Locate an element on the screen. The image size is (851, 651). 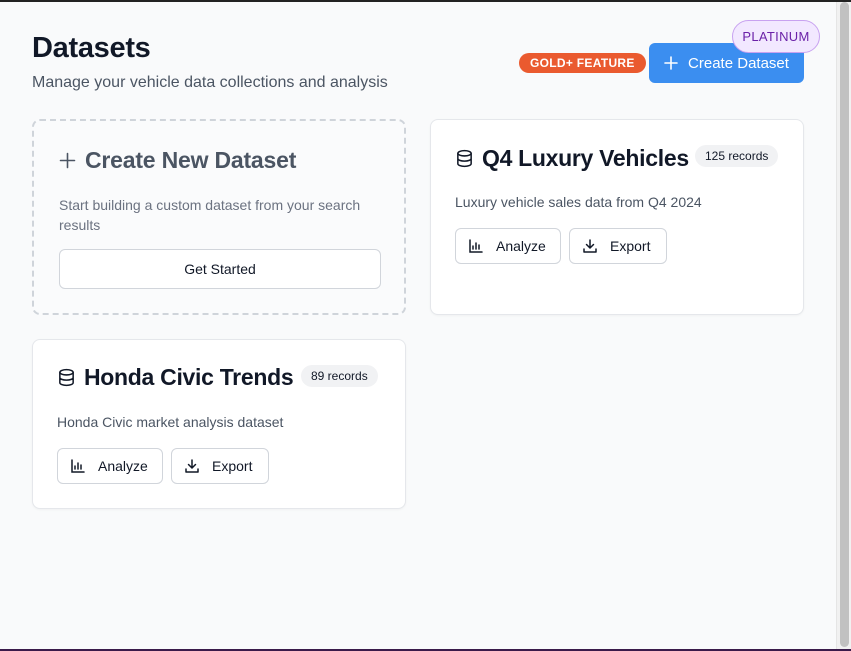
scrollbar-thumb is located at coordinates (844, 324).